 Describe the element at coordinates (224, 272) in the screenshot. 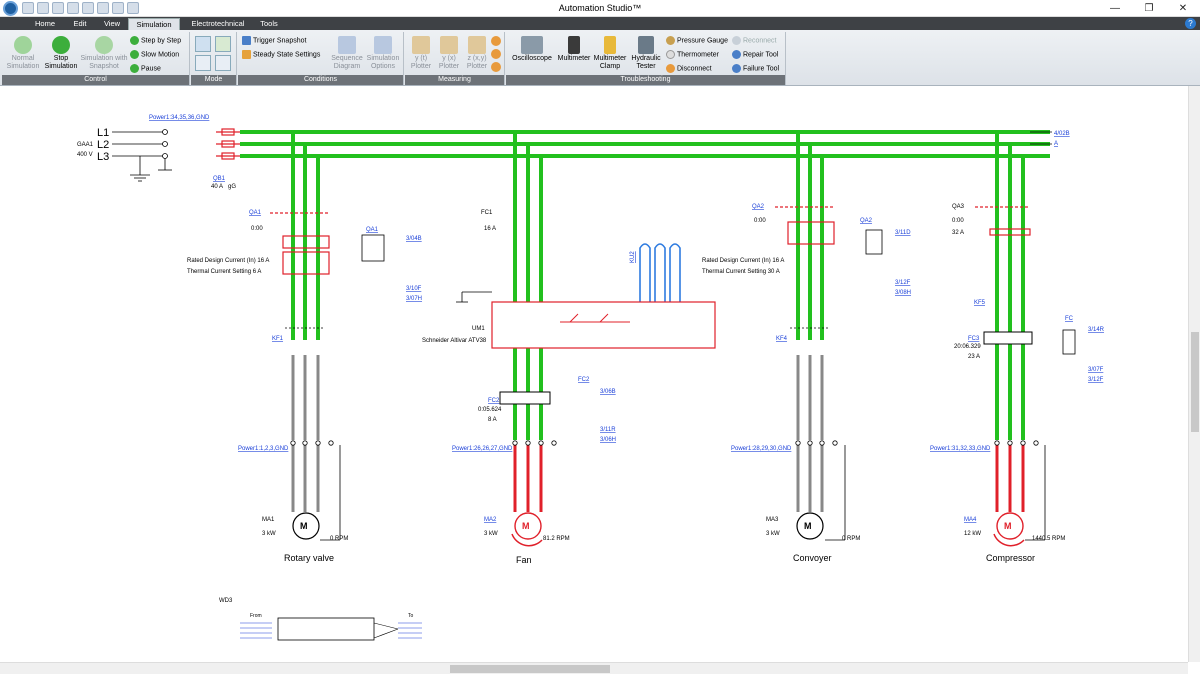

I see `qa1-thermal-setting: Thermal Current Setting 6 A` at that location.